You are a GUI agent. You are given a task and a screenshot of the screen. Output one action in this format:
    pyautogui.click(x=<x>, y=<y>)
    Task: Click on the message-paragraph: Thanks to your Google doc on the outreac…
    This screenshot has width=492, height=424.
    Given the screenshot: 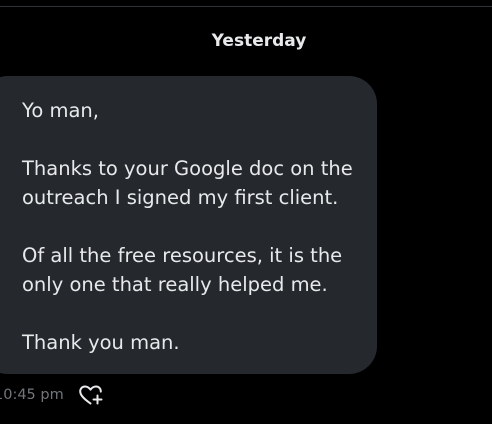 What is the action you would take?
    pyautogui.click(x=199, y=183)
    